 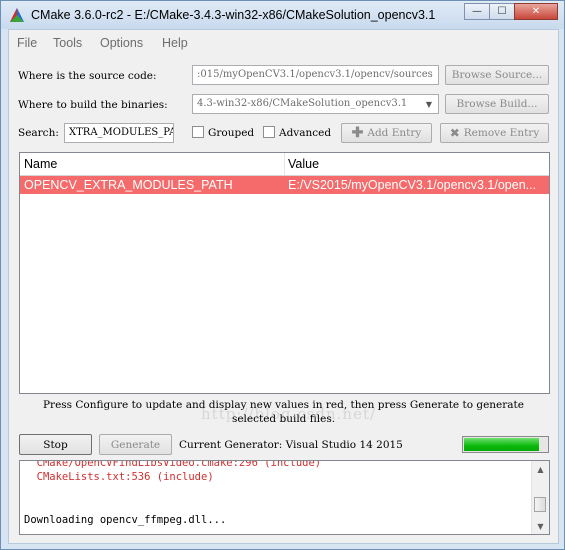 I want to click on generate-button: Generate, so click(x=135, y=444).